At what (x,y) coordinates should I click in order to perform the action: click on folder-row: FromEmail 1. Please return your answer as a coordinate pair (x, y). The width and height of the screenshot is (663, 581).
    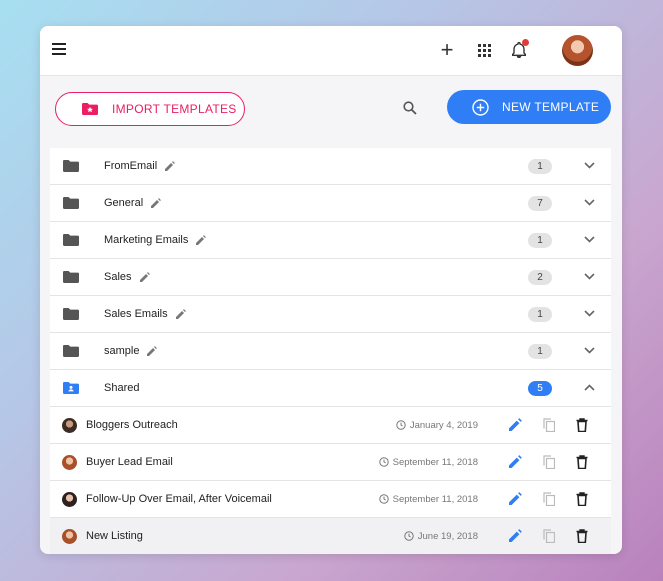
    Looking at the image, I should click on (330, 166).